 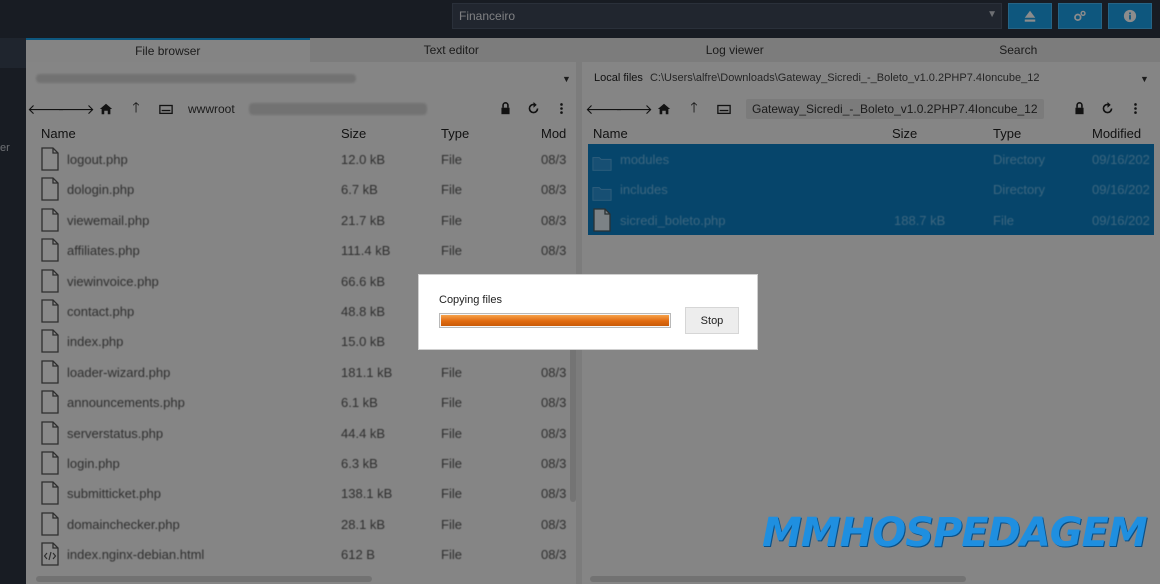 I want to click on copy-progress-fill, so click(x=555, y=320).